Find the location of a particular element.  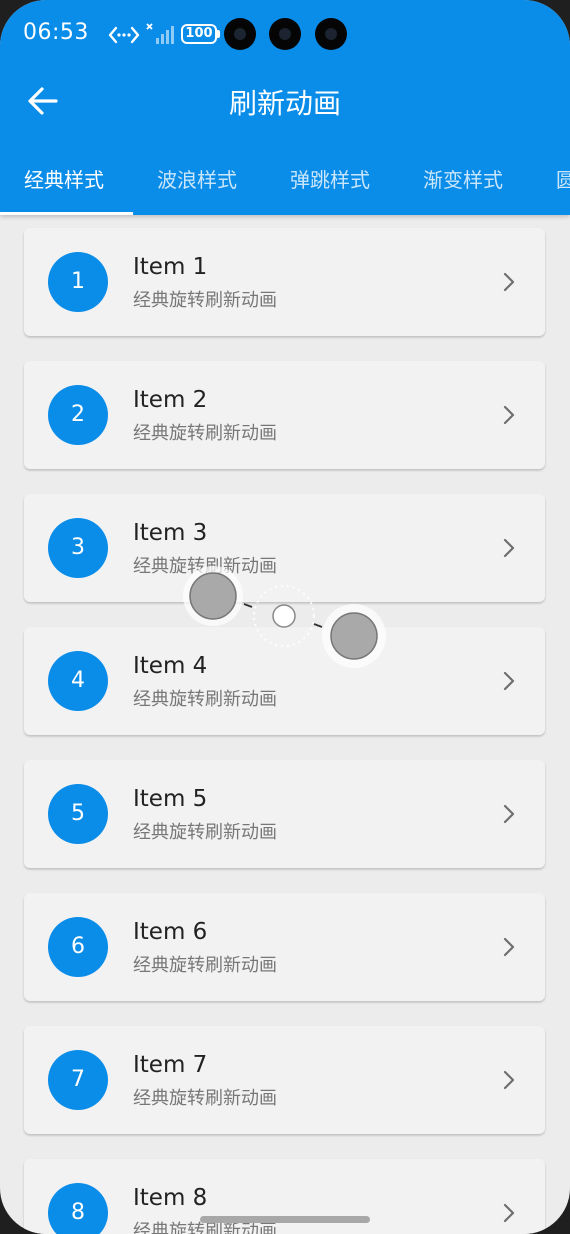

item-number-badge: 7 is located at coordinates (78, 1080).